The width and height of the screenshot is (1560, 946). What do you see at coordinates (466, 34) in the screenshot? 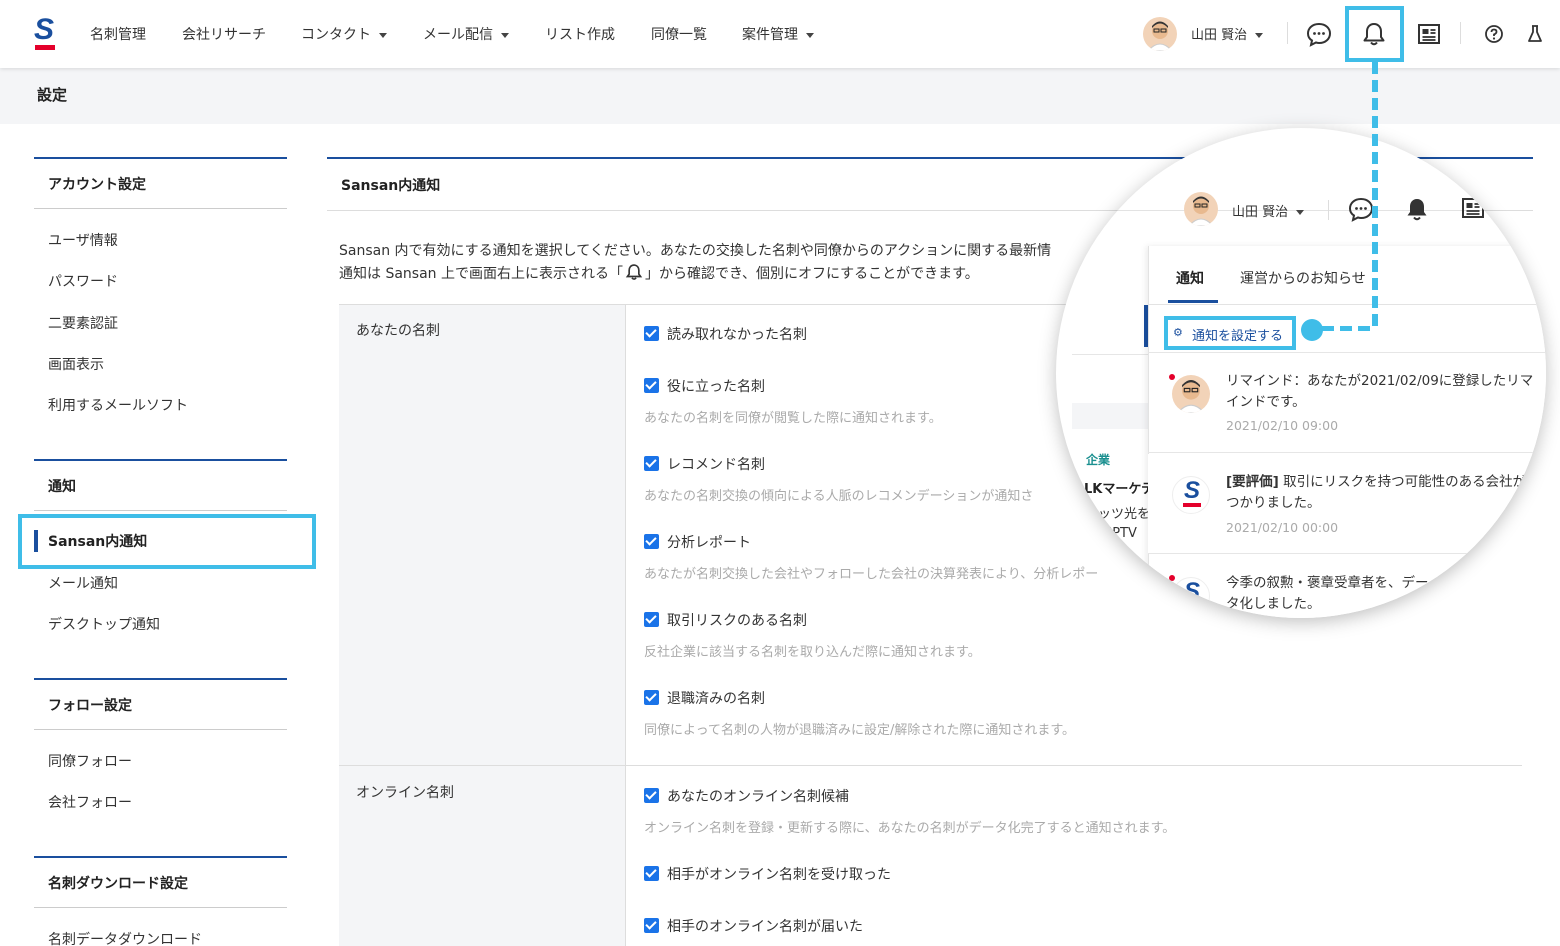
I see `nav-mail-delivery: メール配信` at bounding box center [466, 34].